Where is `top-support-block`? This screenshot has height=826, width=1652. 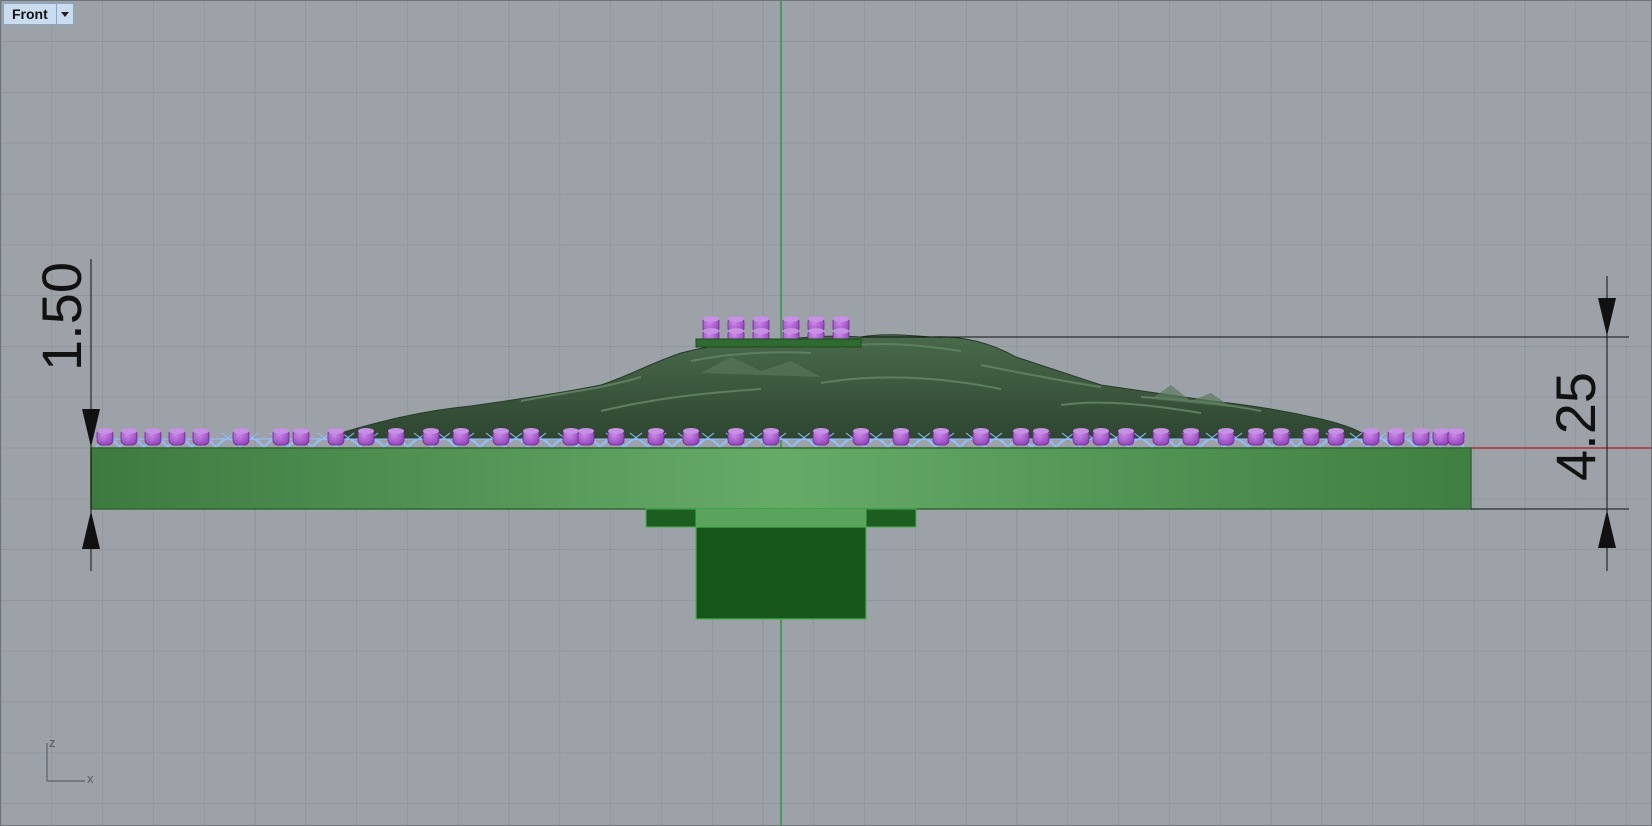 top-support-block is located at coordinates (778, 343).